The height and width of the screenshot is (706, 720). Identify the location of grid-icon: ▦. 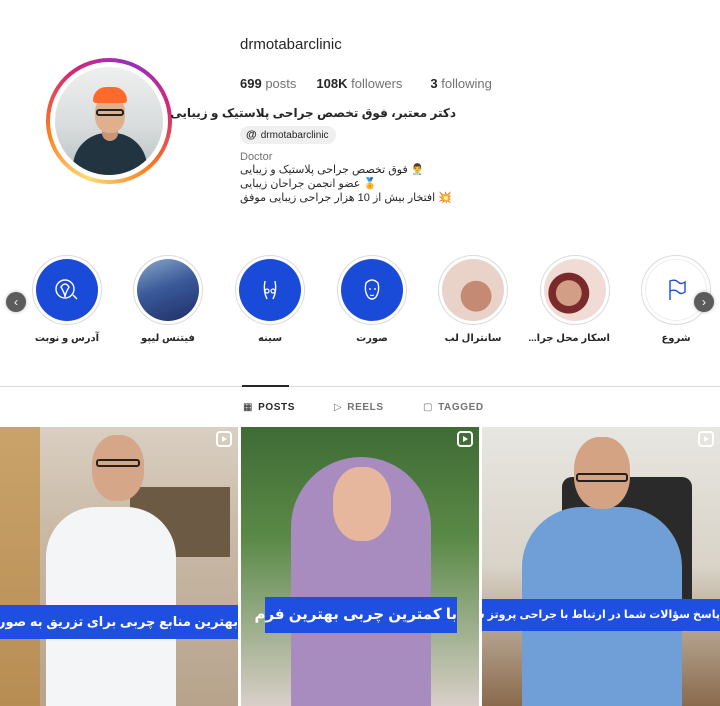
(248, 407).